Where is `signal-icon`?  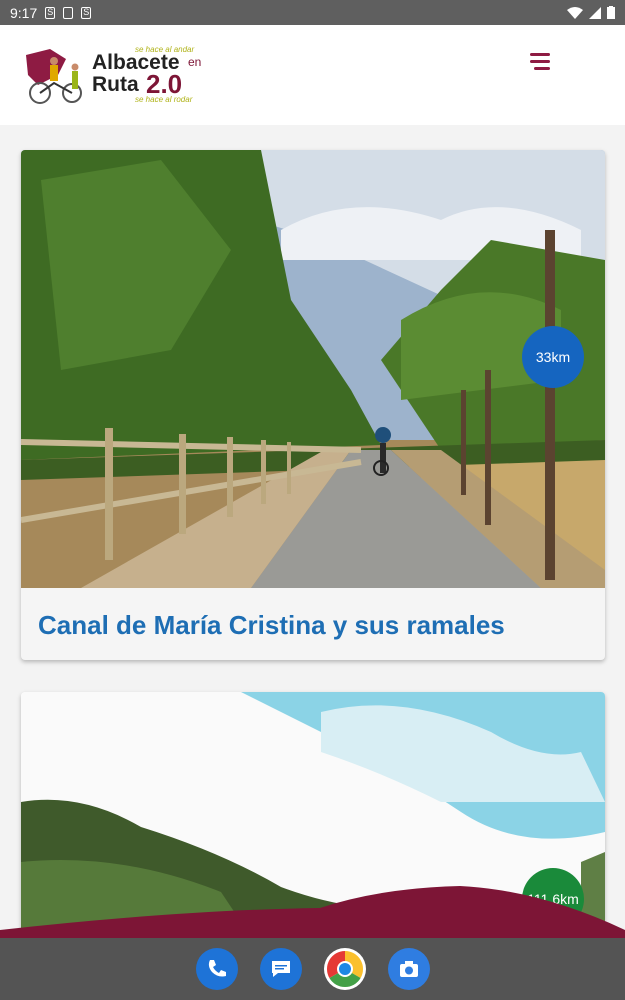
signal-icon is located at coordinates (595, 12).